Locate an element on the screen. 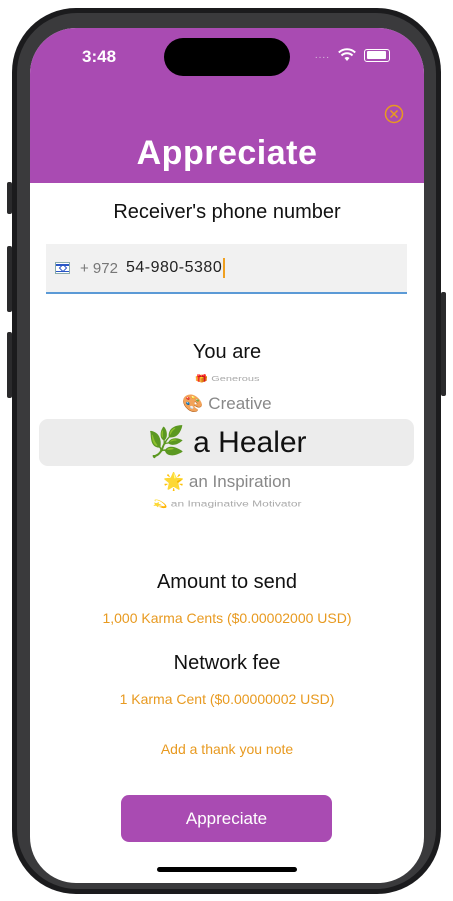 The height and width of the screenshot is (901, 453). header: 3:48 .... Appreciate is located at coordinates (227, 105).